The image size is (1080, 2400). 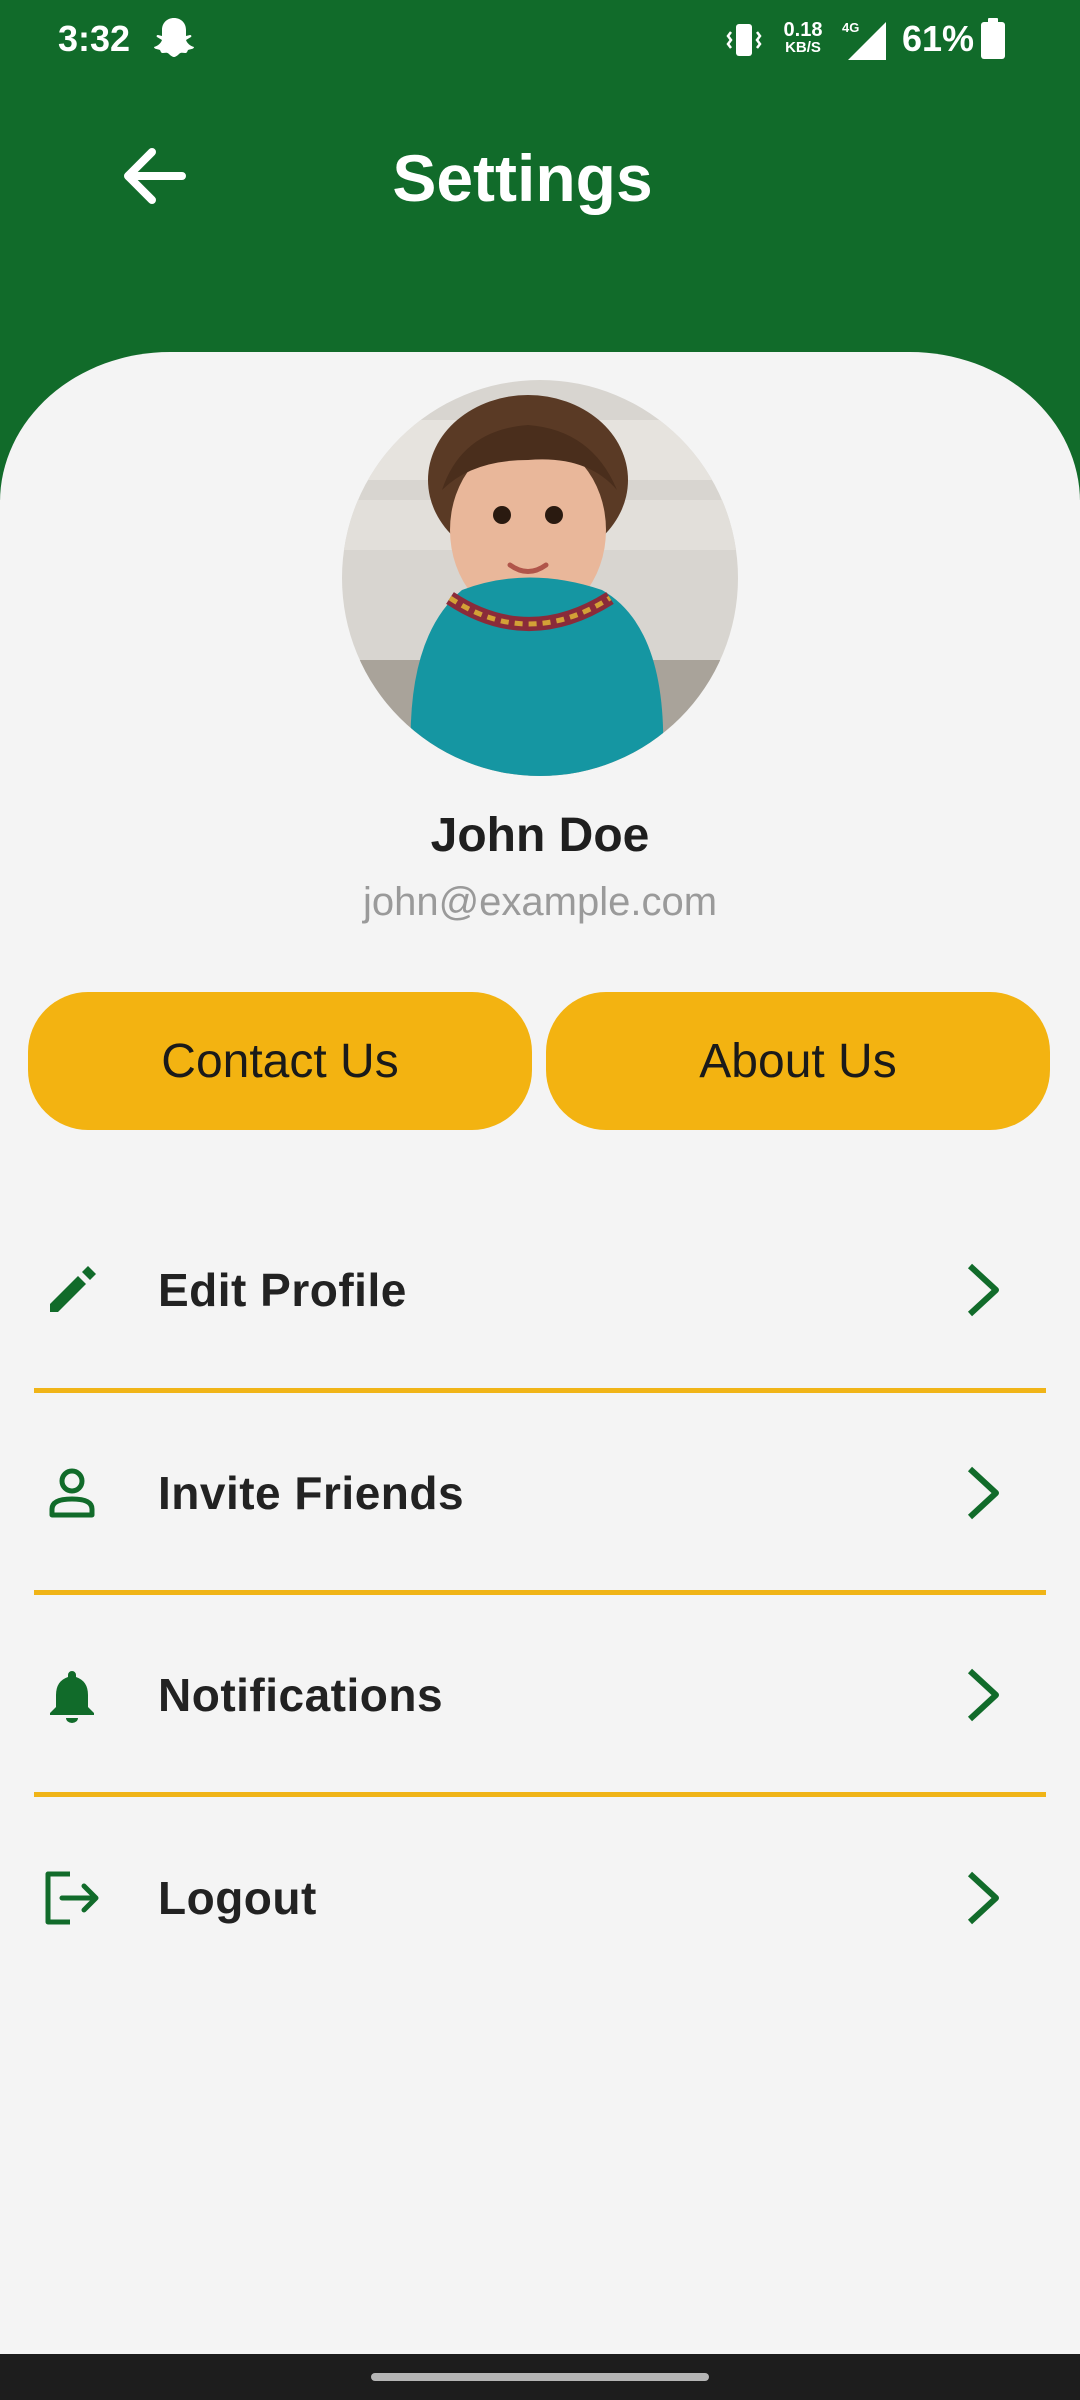 I want to click on logout-icon, so click(x=72, y=1898).